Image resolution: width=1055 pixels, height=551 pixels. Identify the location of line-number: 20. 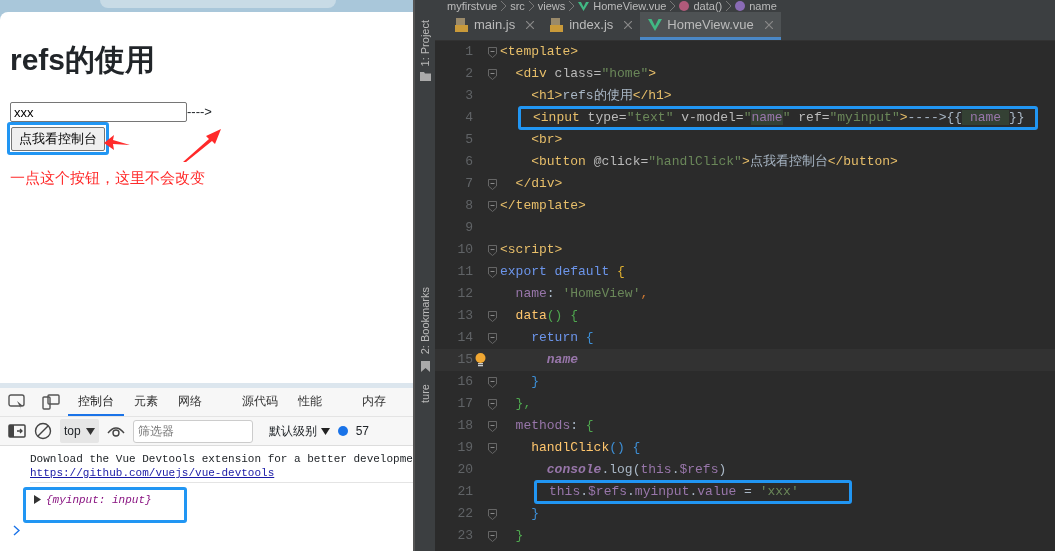
(464, 470).